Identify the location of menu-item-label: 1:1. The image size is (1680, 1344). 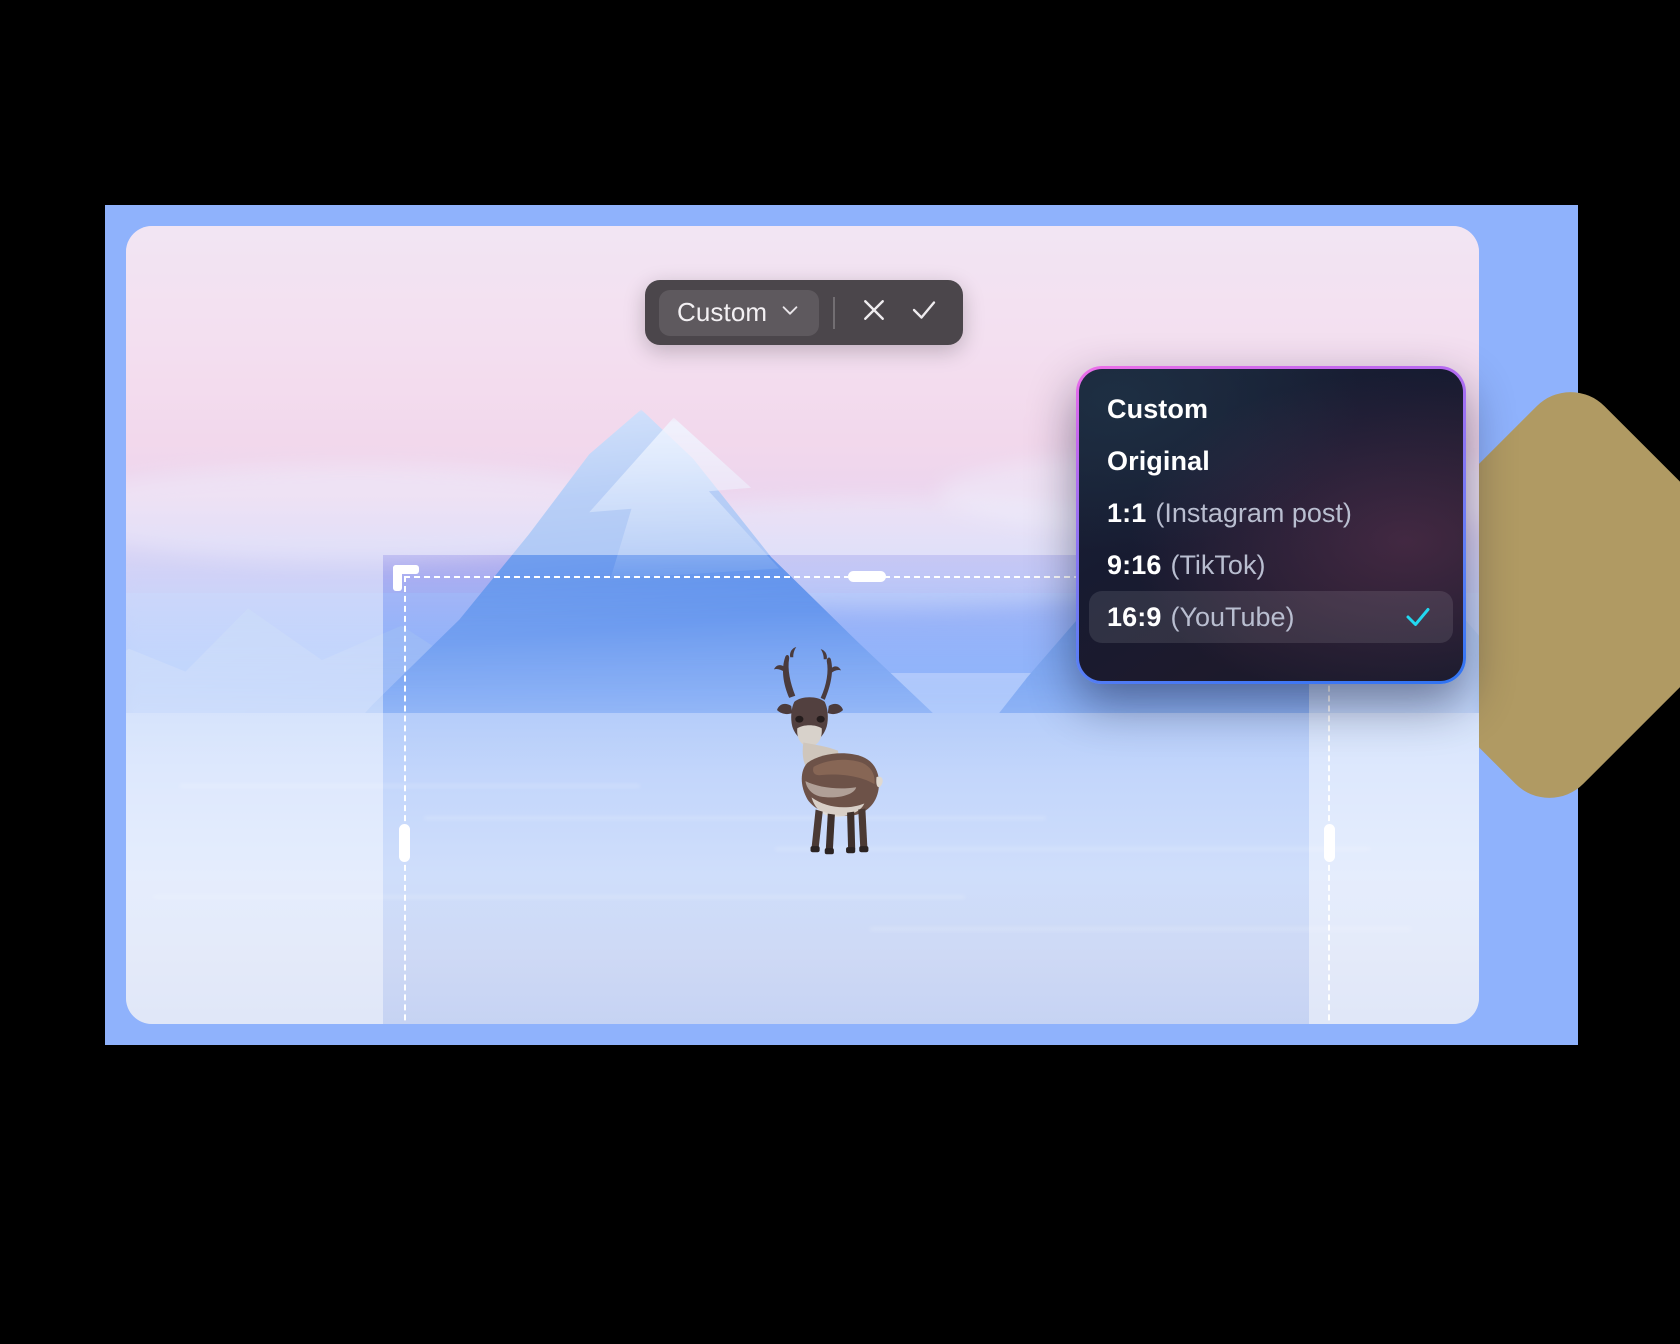
(1127, 512).